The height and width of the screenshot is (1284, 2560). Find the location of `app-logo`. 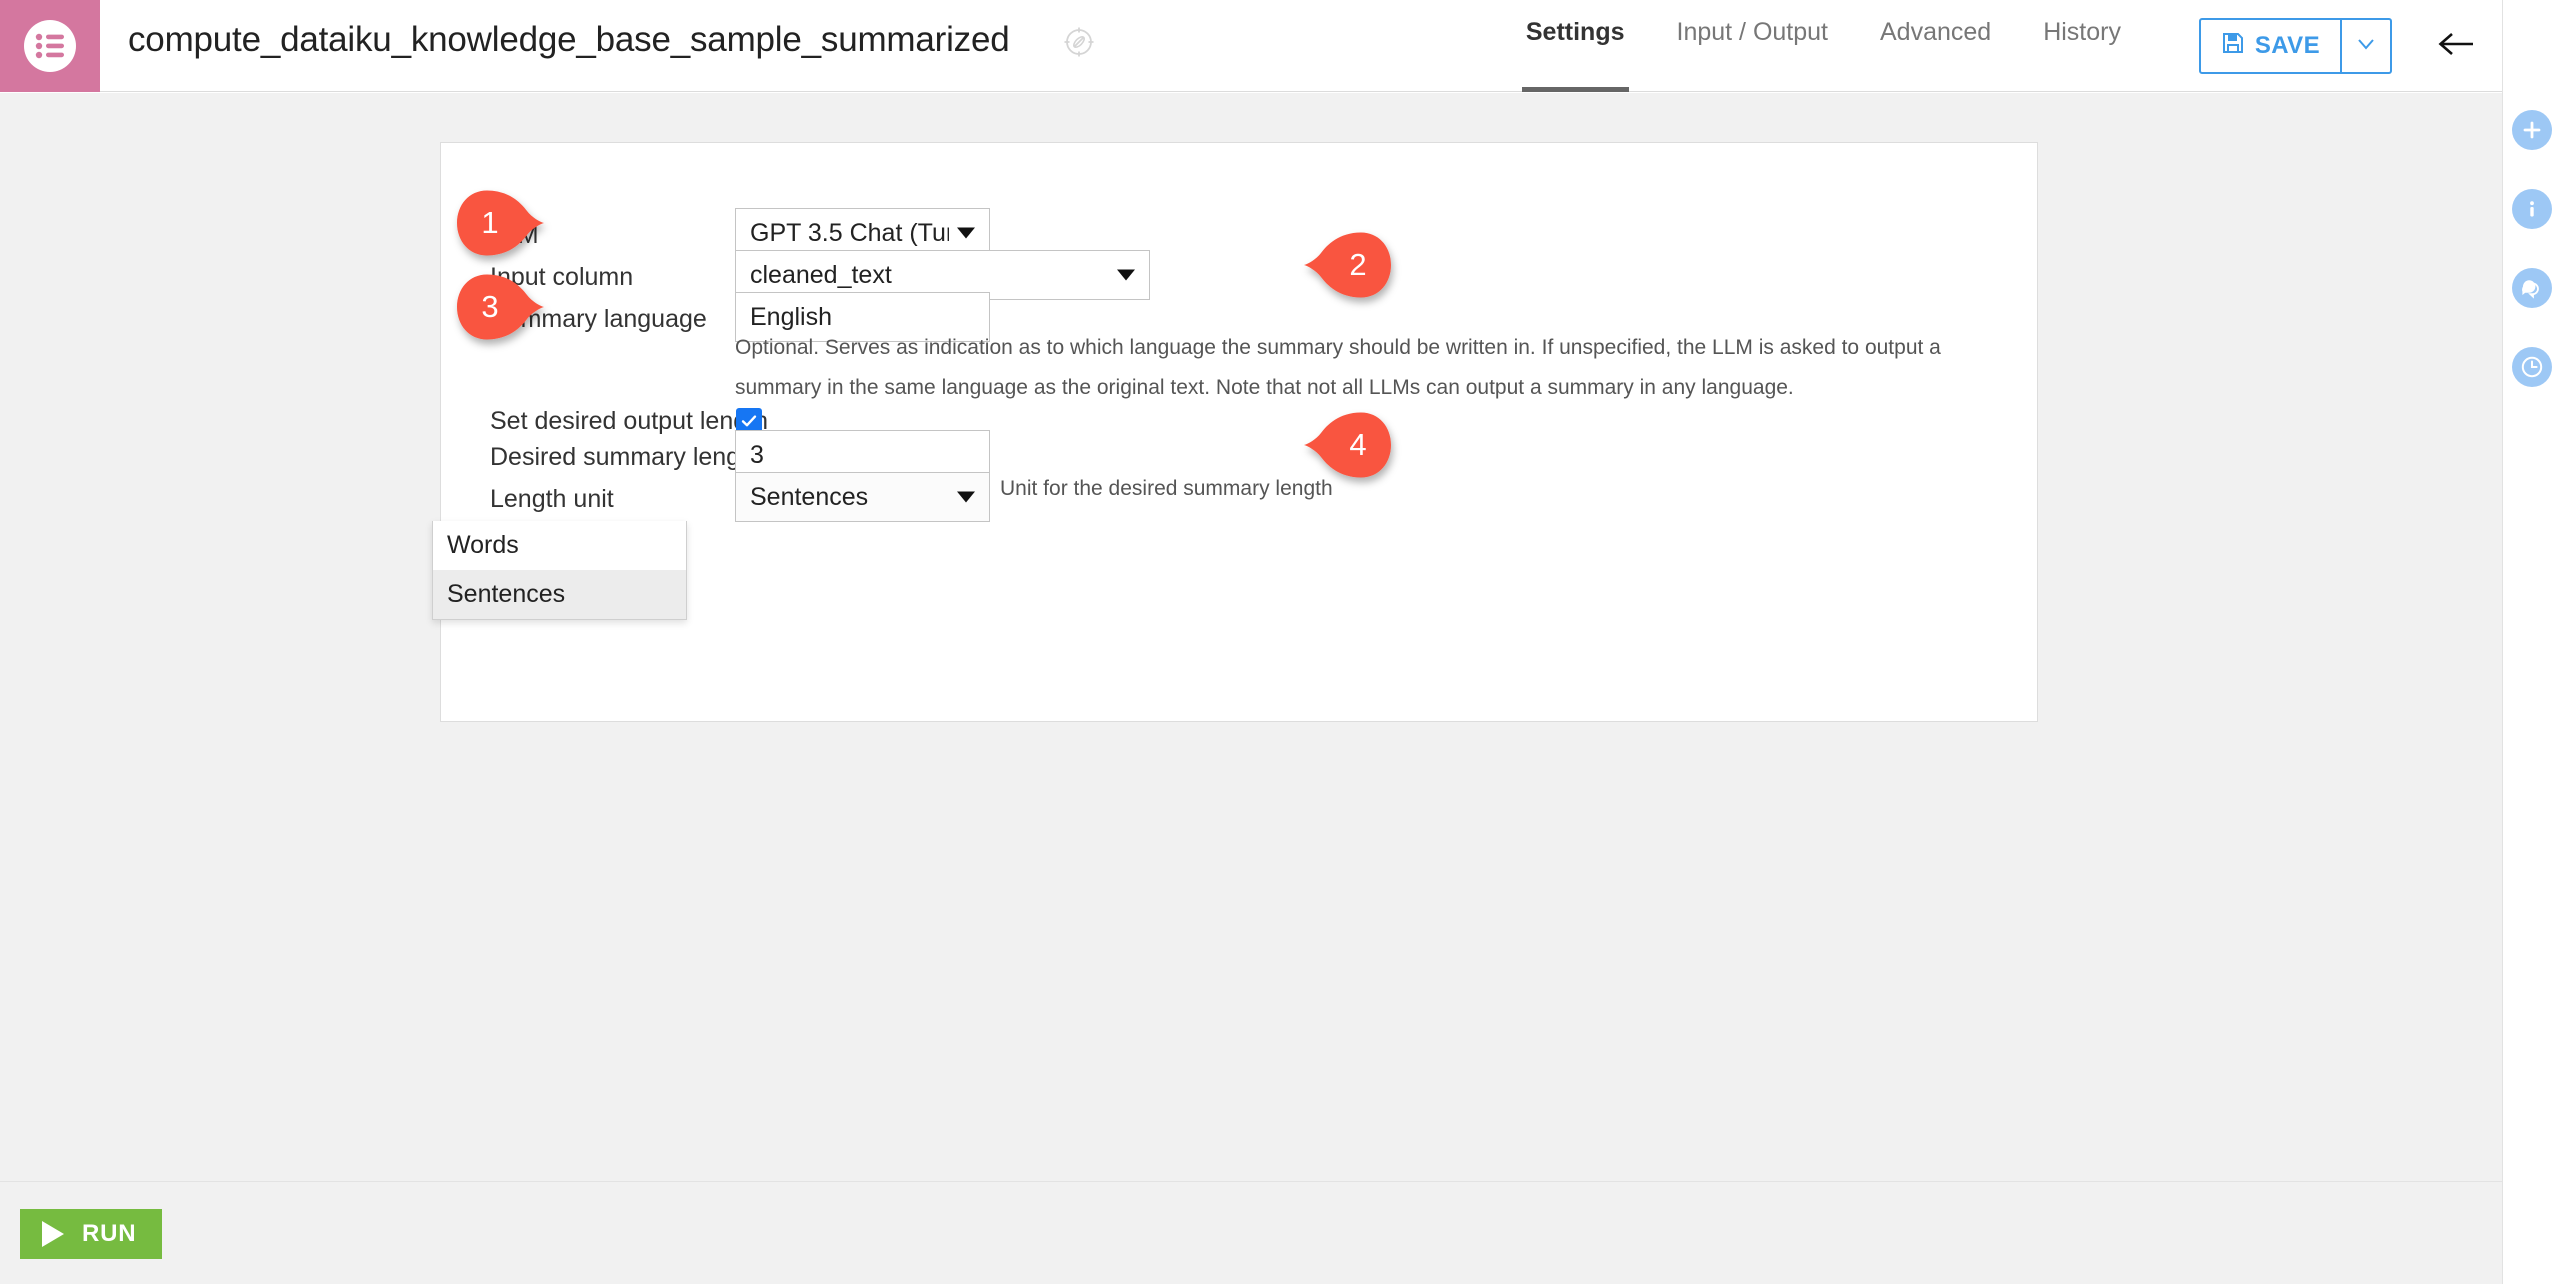

app-logo is located at coordinates (50, 46).